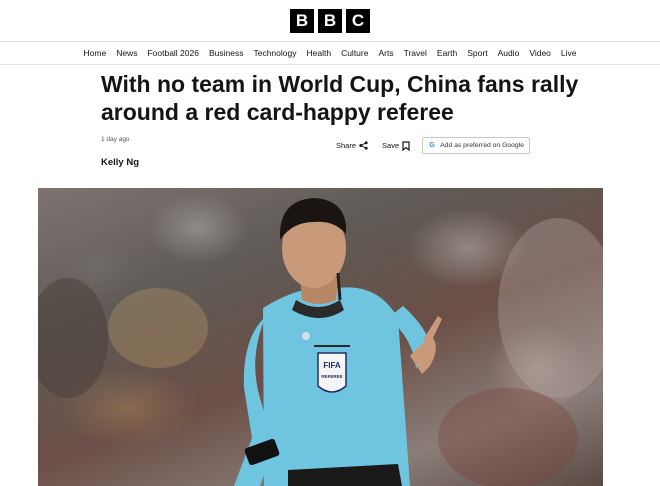 The height and width of the screenshot is (486, 660). I want to click on article-timestamp: 1 day ago, so click(115, 139).